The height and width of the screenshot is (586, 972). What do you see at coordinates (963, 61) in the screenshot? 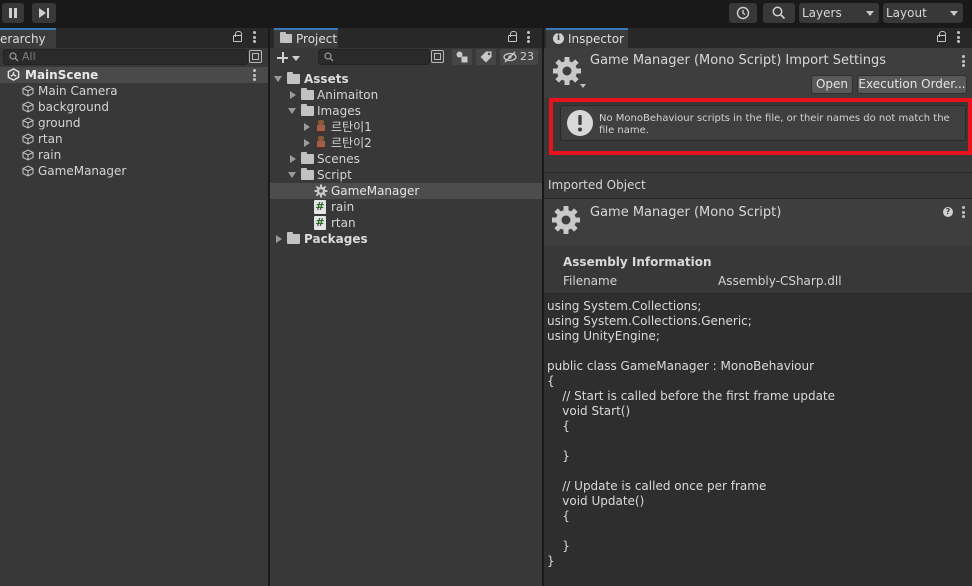
I see `header-more-icon` at bounding box center [963, 61].